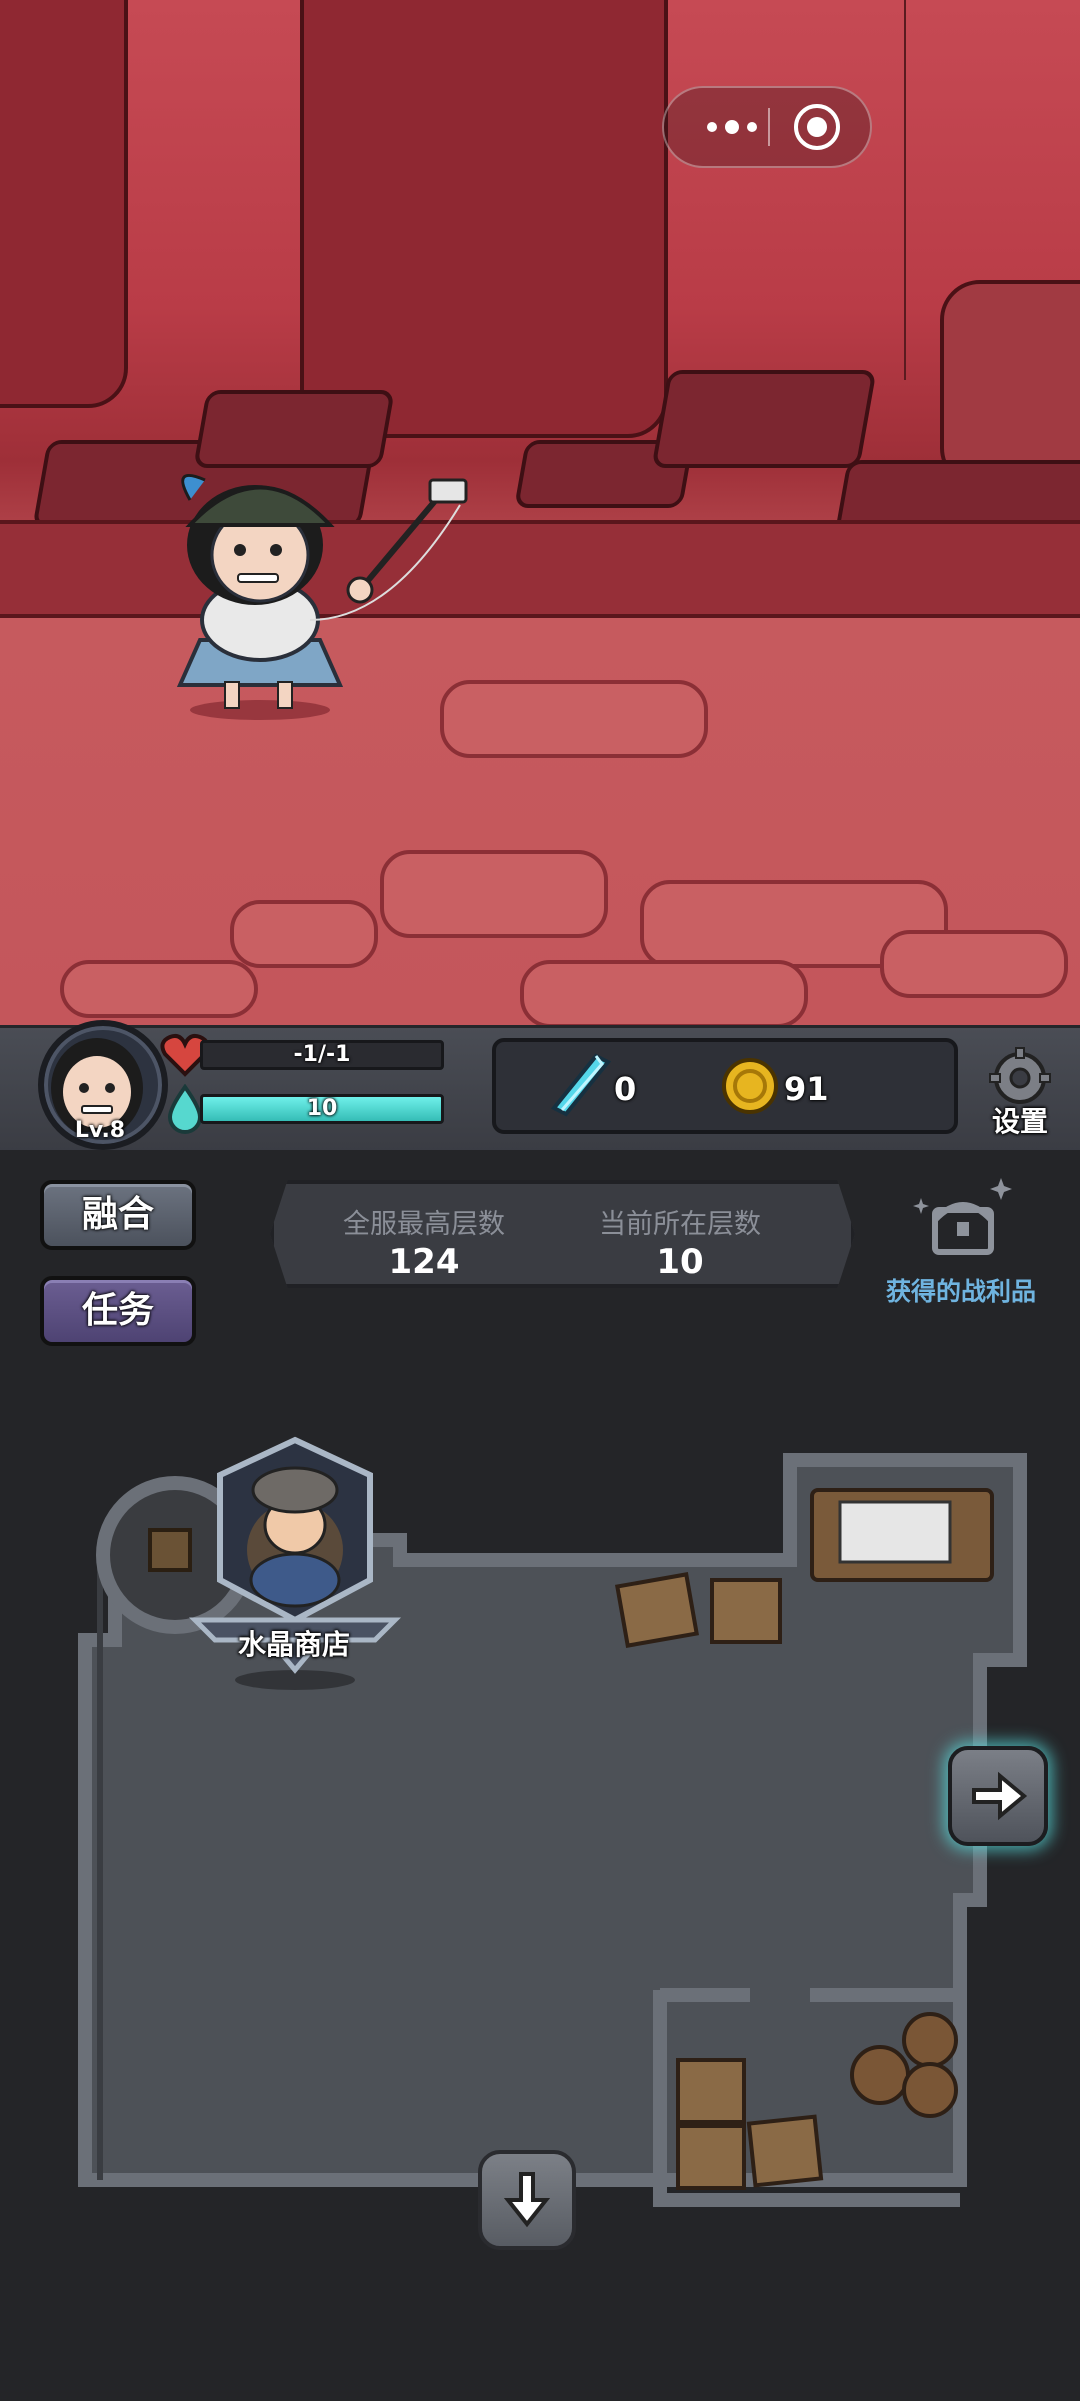 The height and width of the screenshot is (2401, 1080). What do you see at coordinates (961, 1290) in the screenshot?
I see `loot-button: 获得的战利品` at bounding box center [961, 1290].